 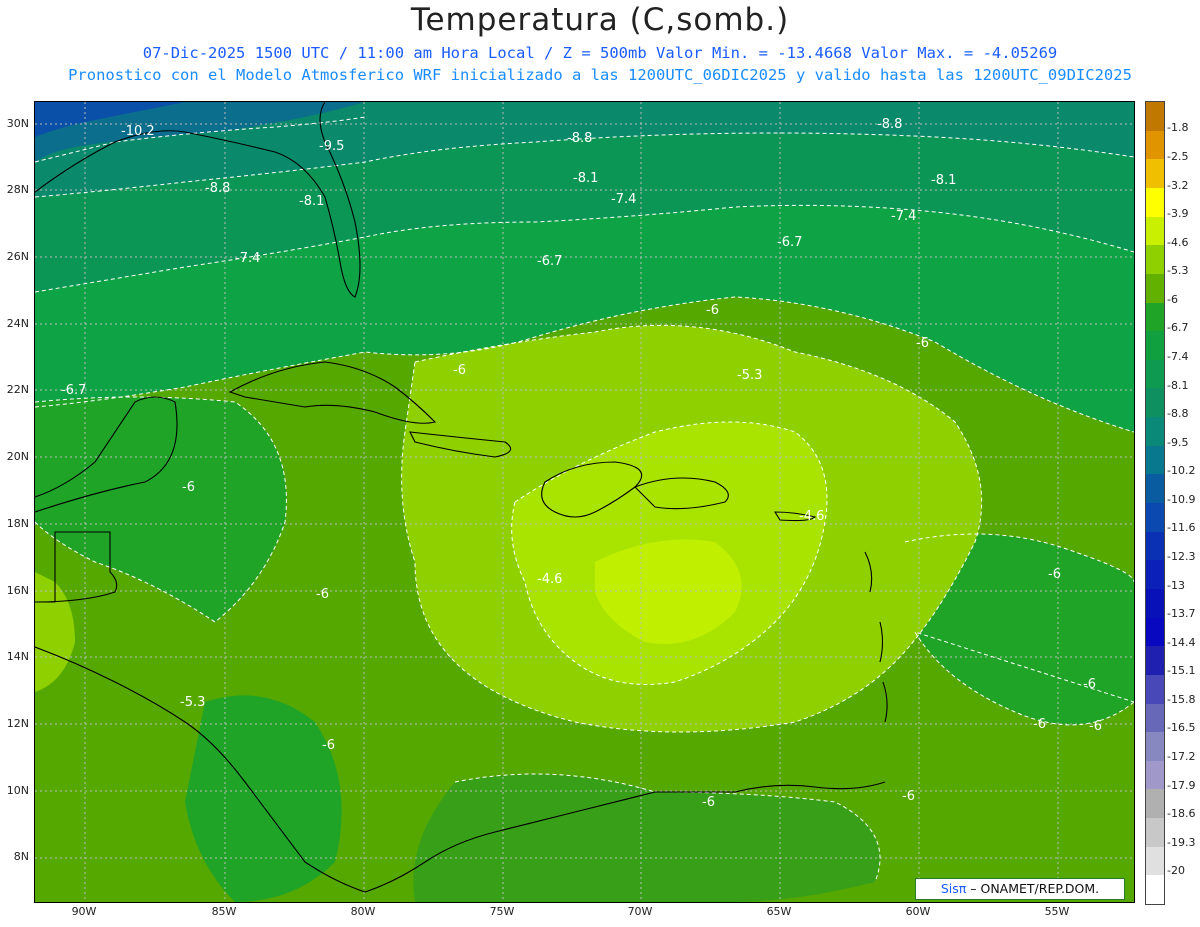 I want to click on colorbar-label: -15.8, so click(x=1181, y=699).